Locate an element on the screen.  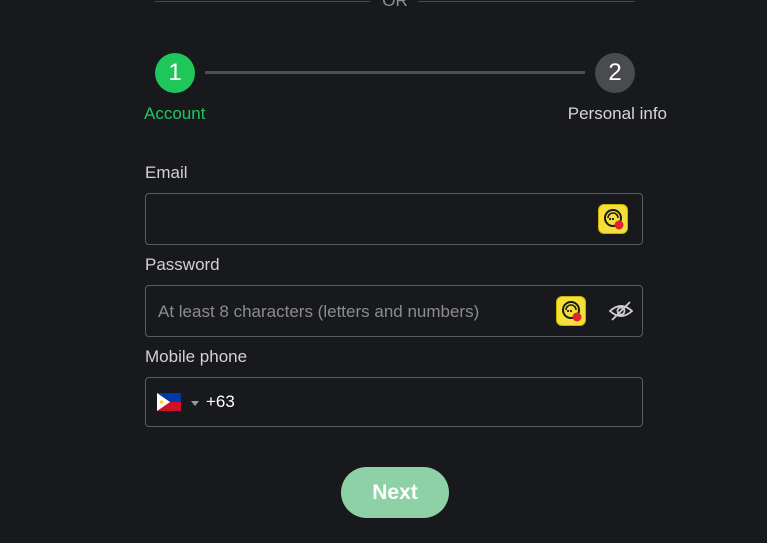
email-field is located at coordinates (394, 219).